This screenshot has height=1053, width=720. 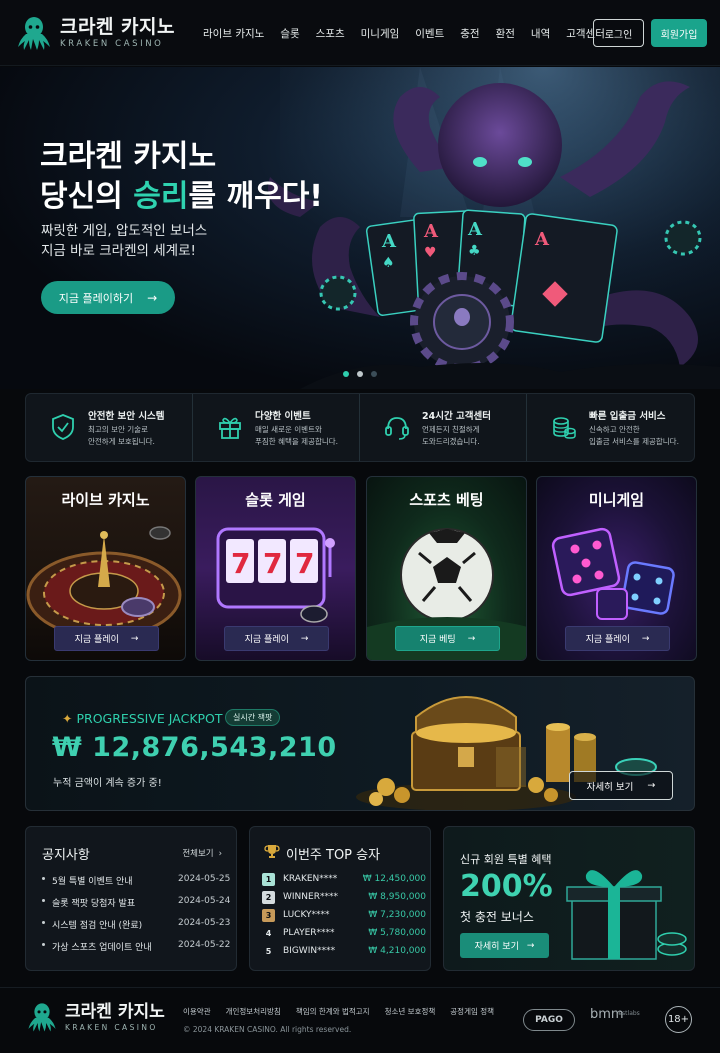 What do you see at coordinates (94, 904) in the screenshot?
I see `notice-text: 슬롯 잭팟 당첨자 발표` at bounding box center [94, 904].